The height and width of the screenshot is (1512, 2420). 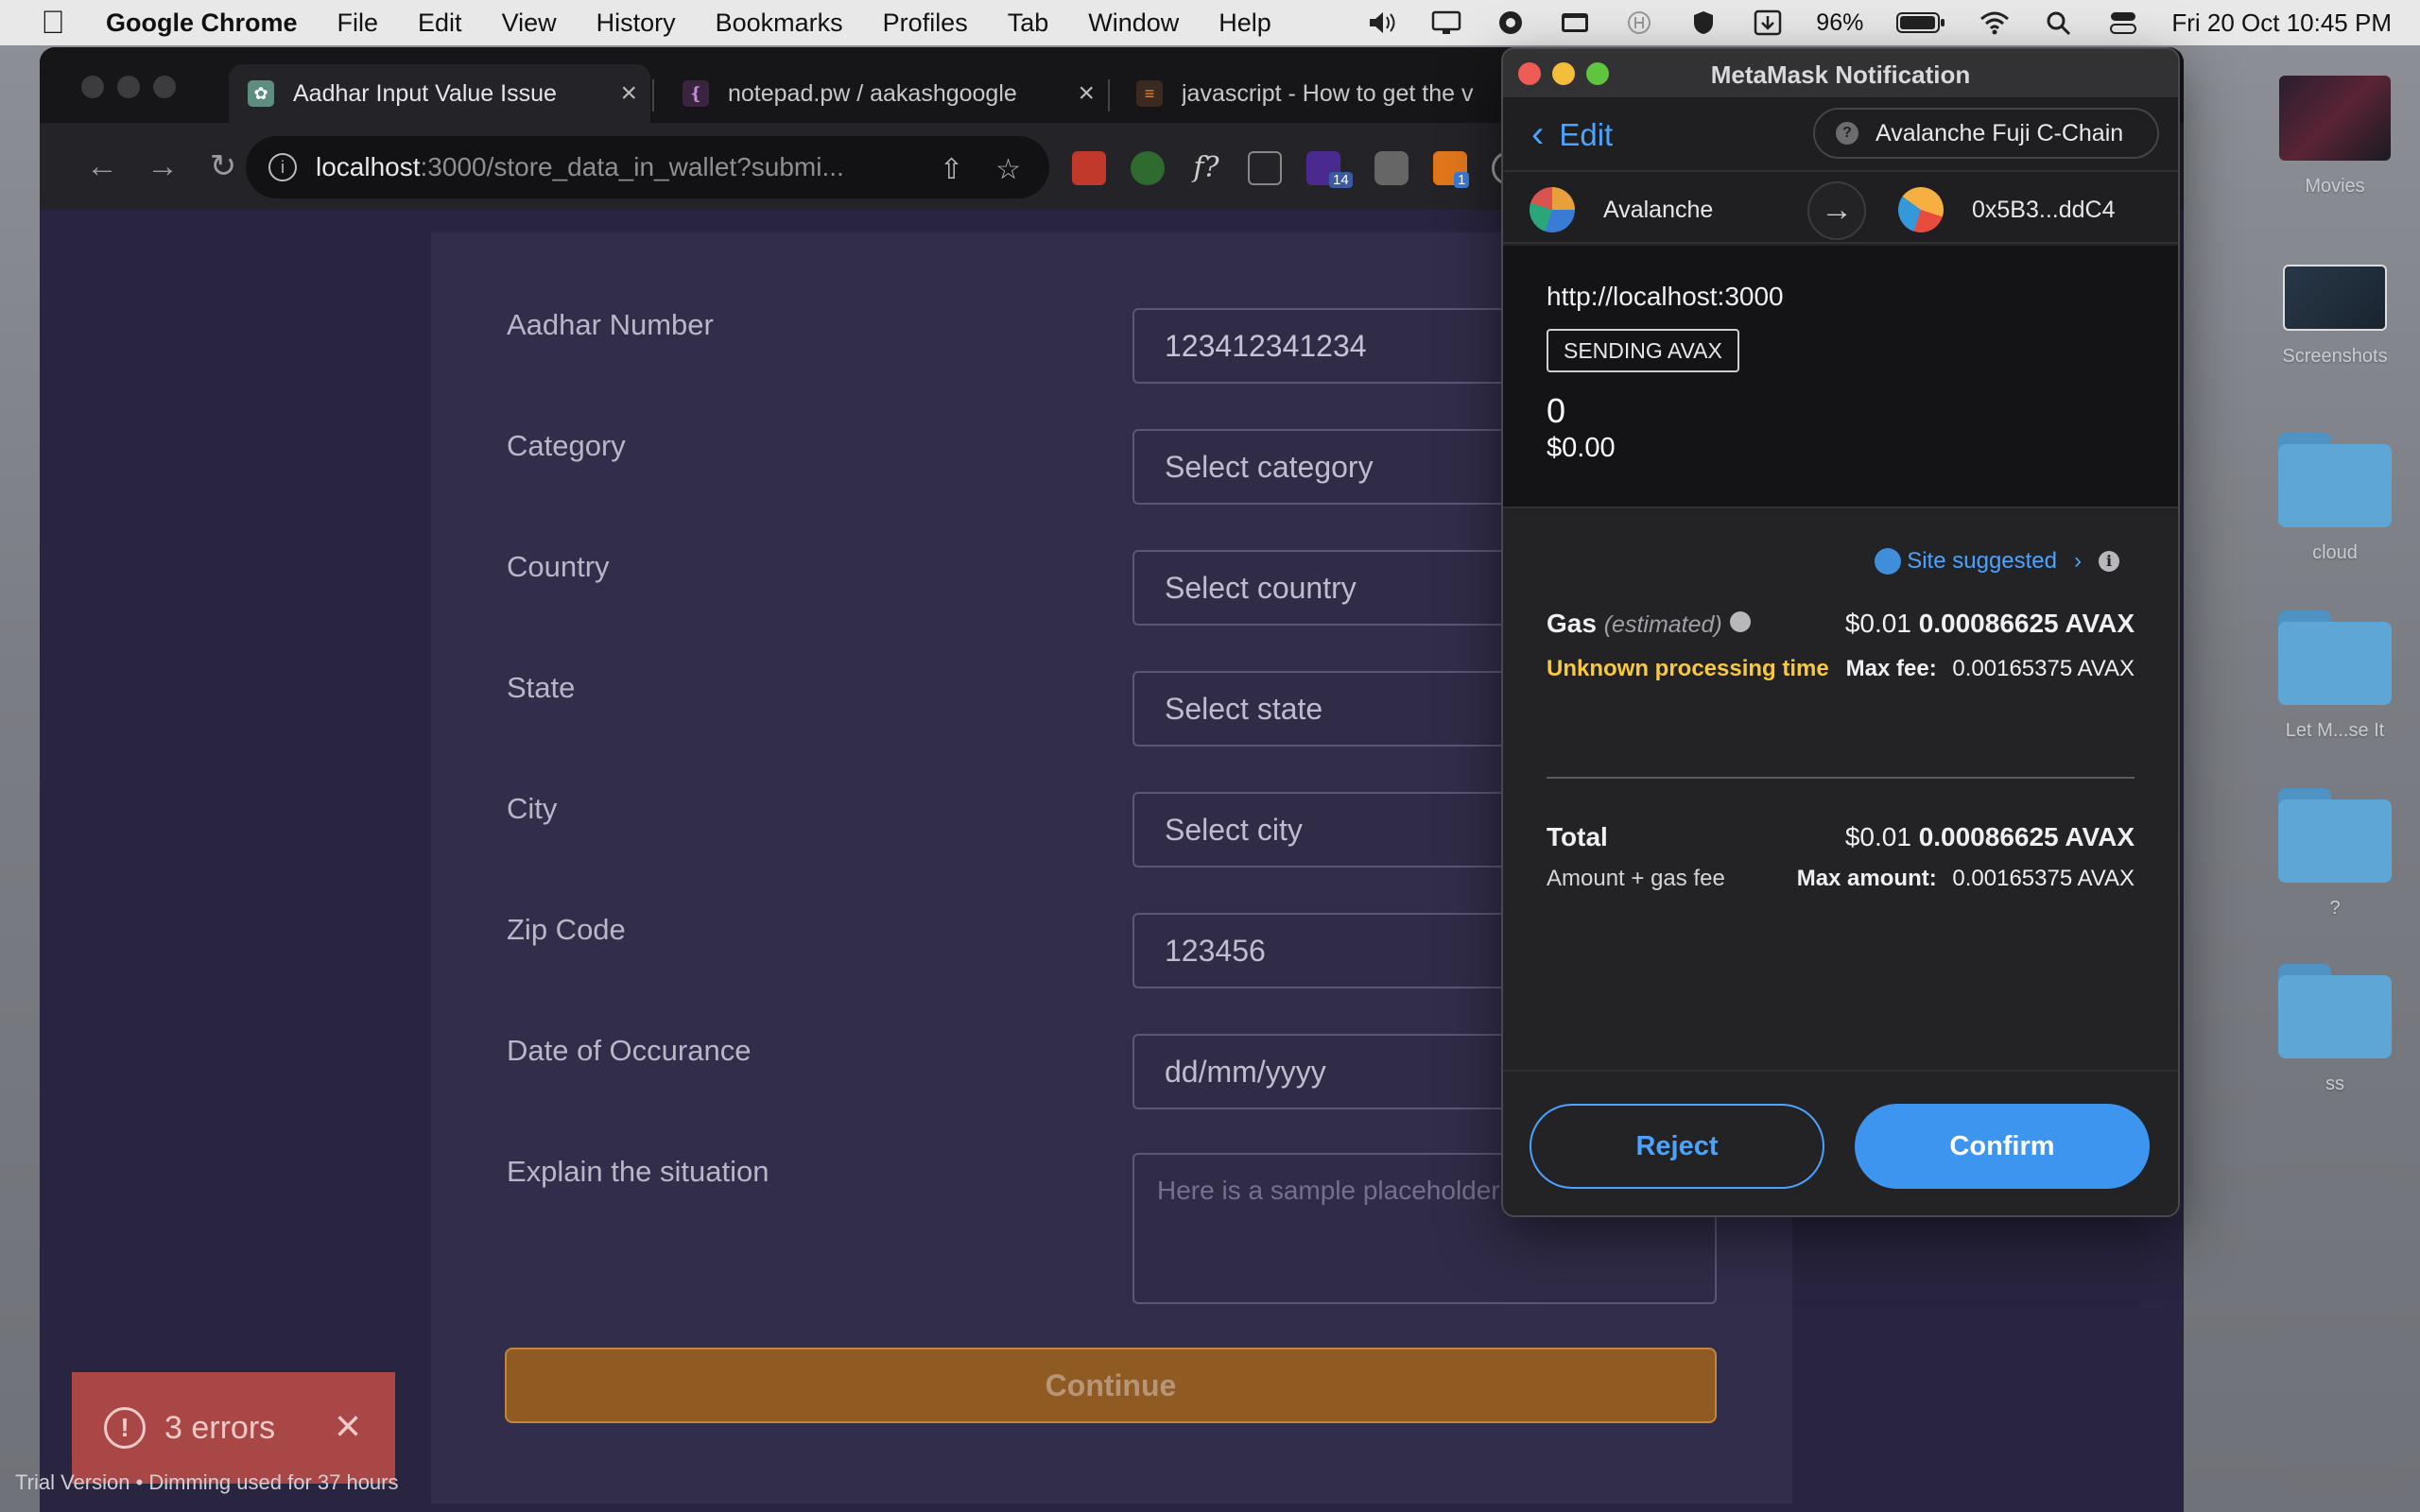 I want to click on continue-button: Continue, so click(x=1111, y=1385).